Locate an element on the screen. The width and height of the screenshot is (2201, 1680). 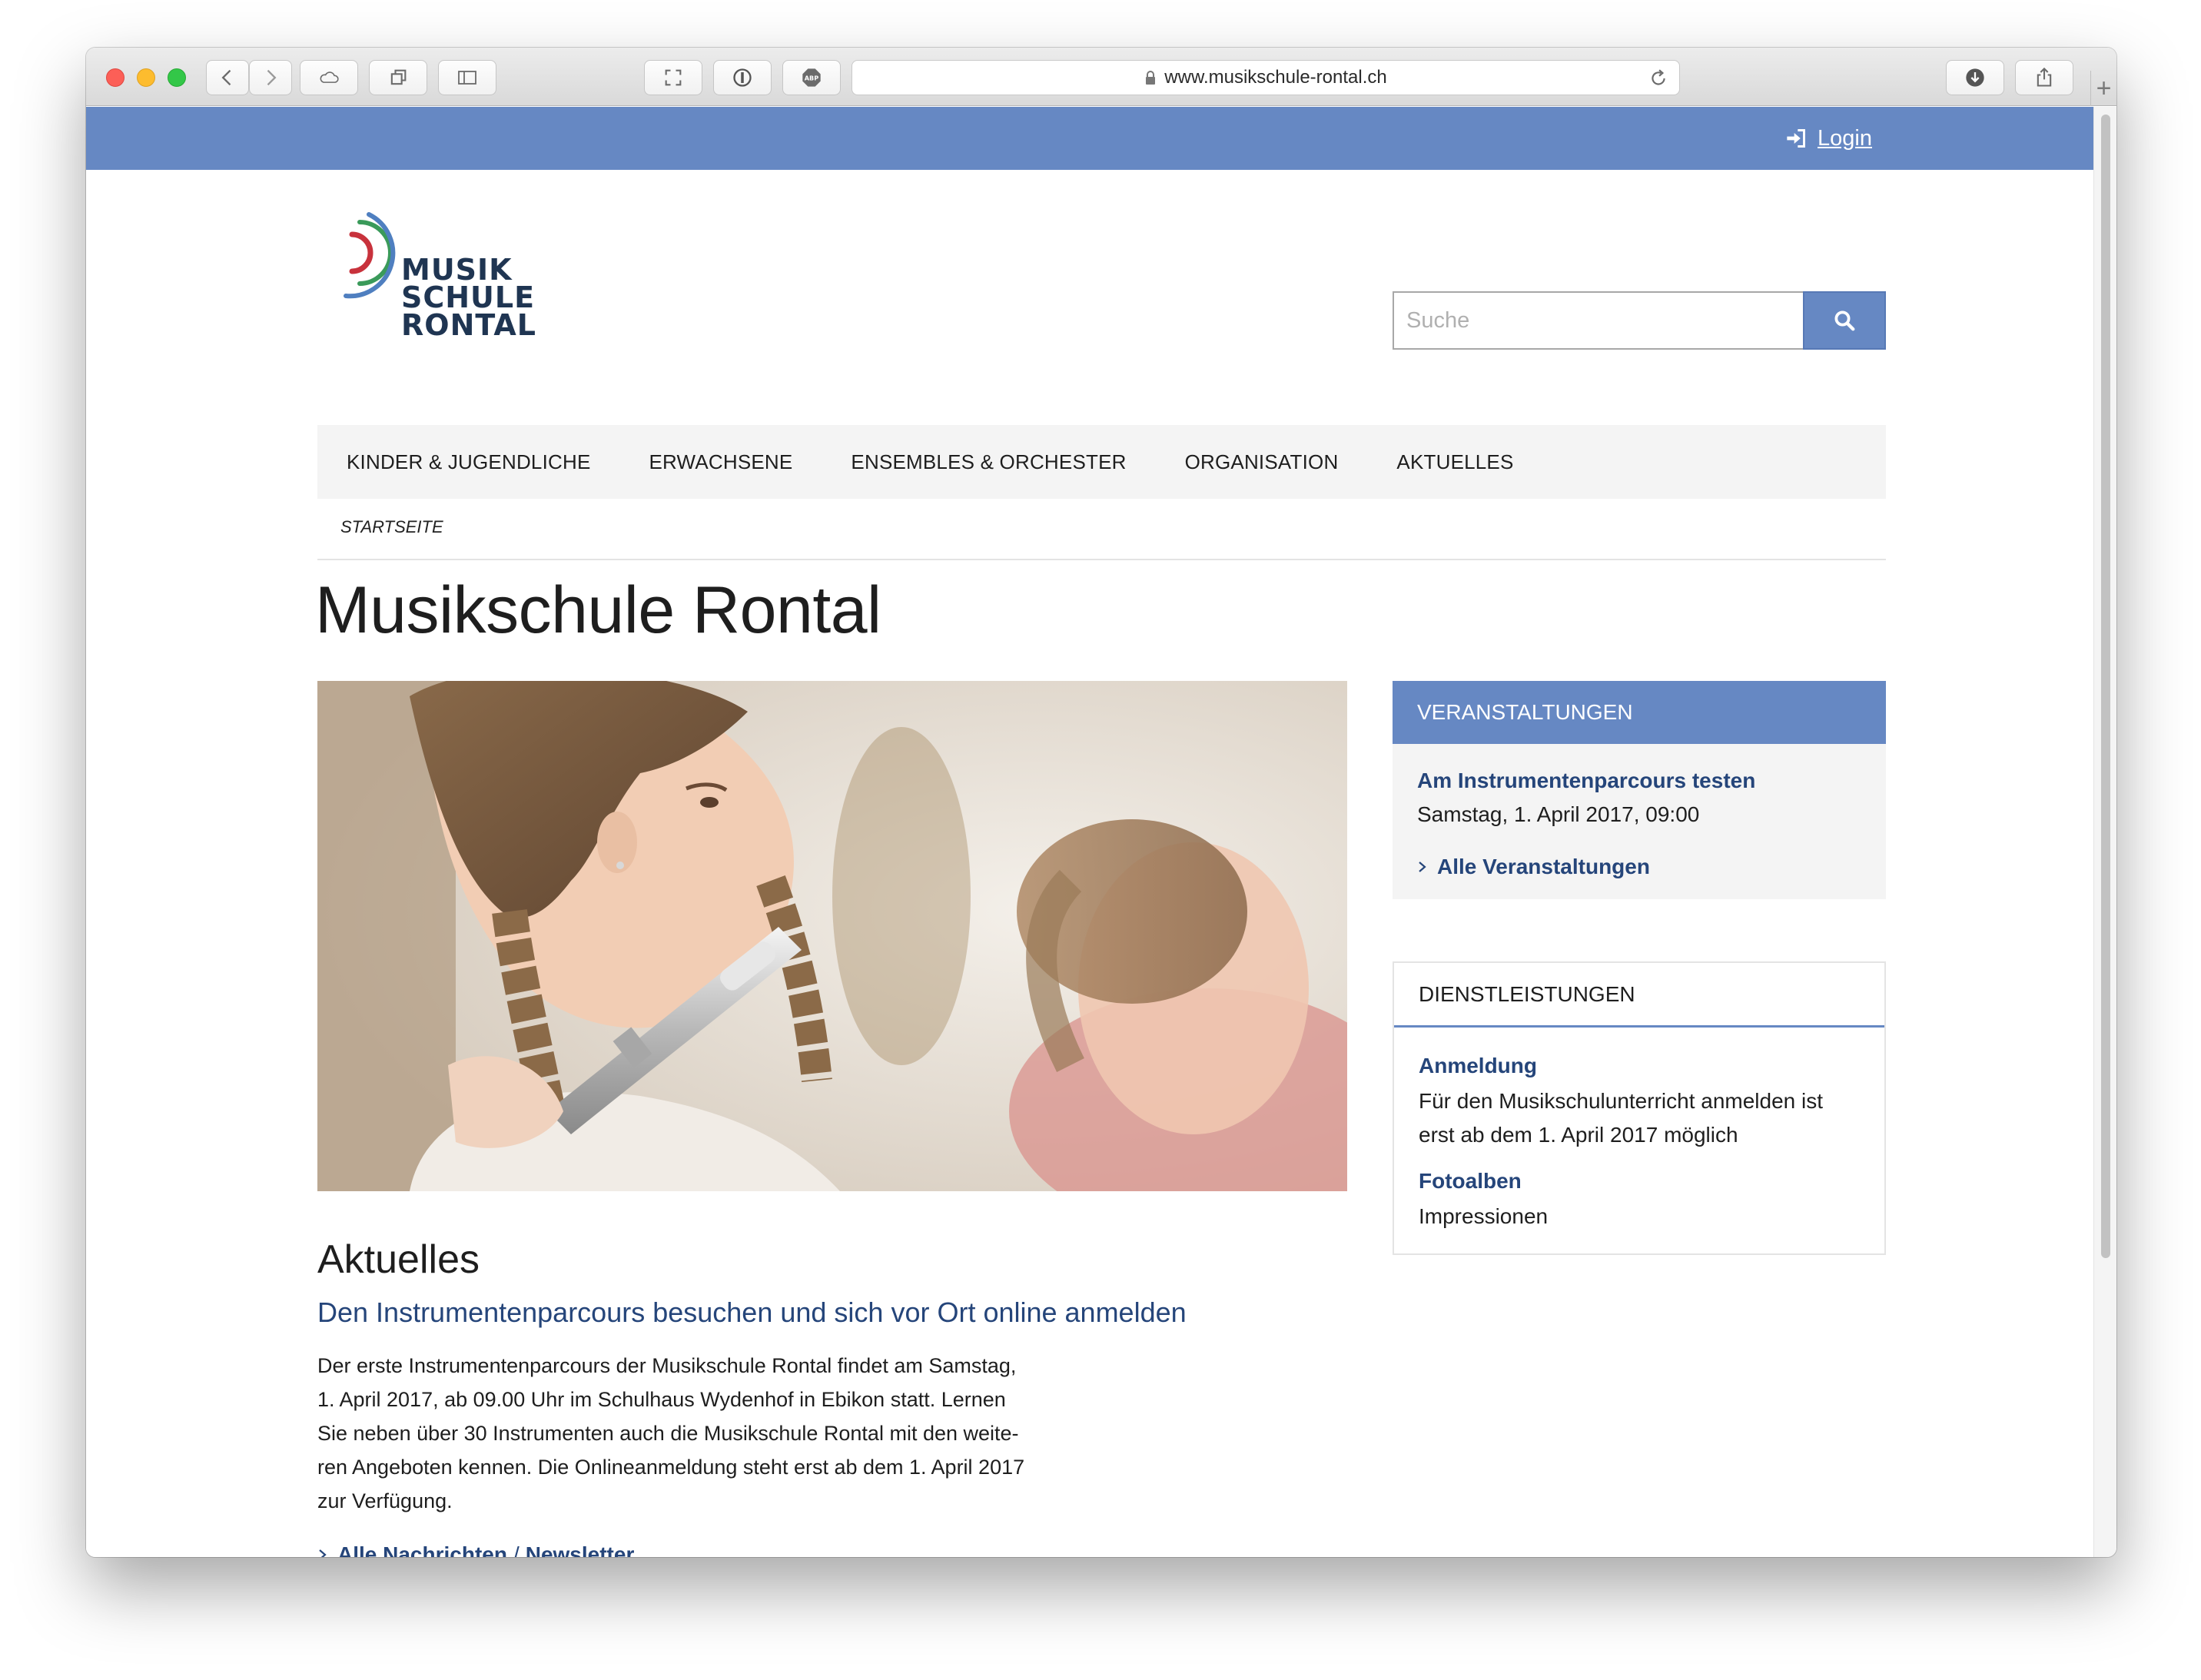
sign-in-icon is located at coordinates (1796, 138).